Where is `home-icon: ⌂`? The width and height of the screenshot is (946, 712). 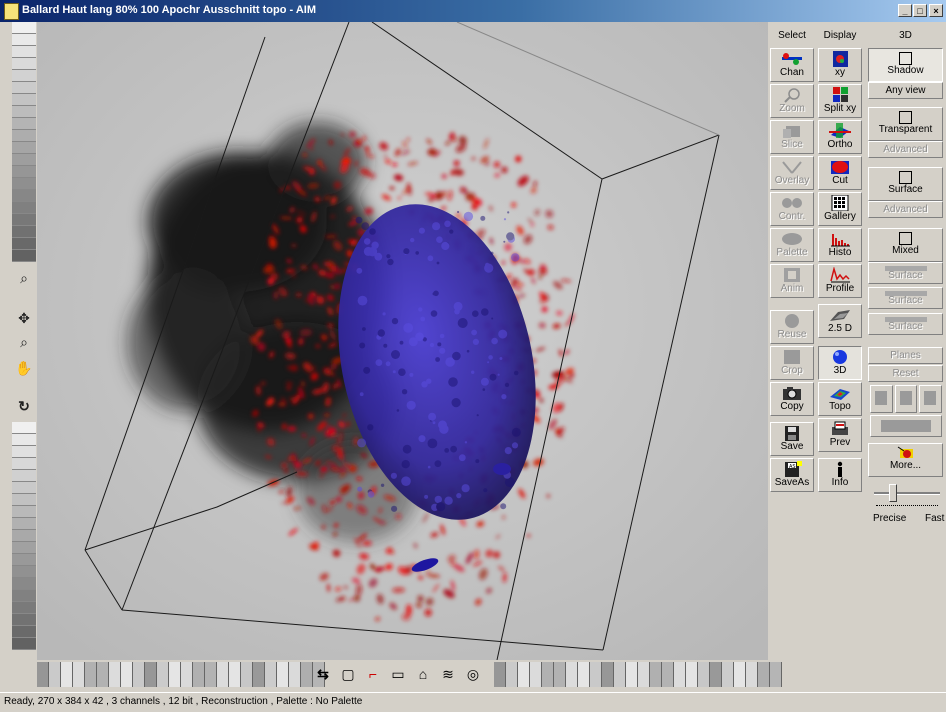 home-icon: ⌂ is located at coordinates (423, 674).